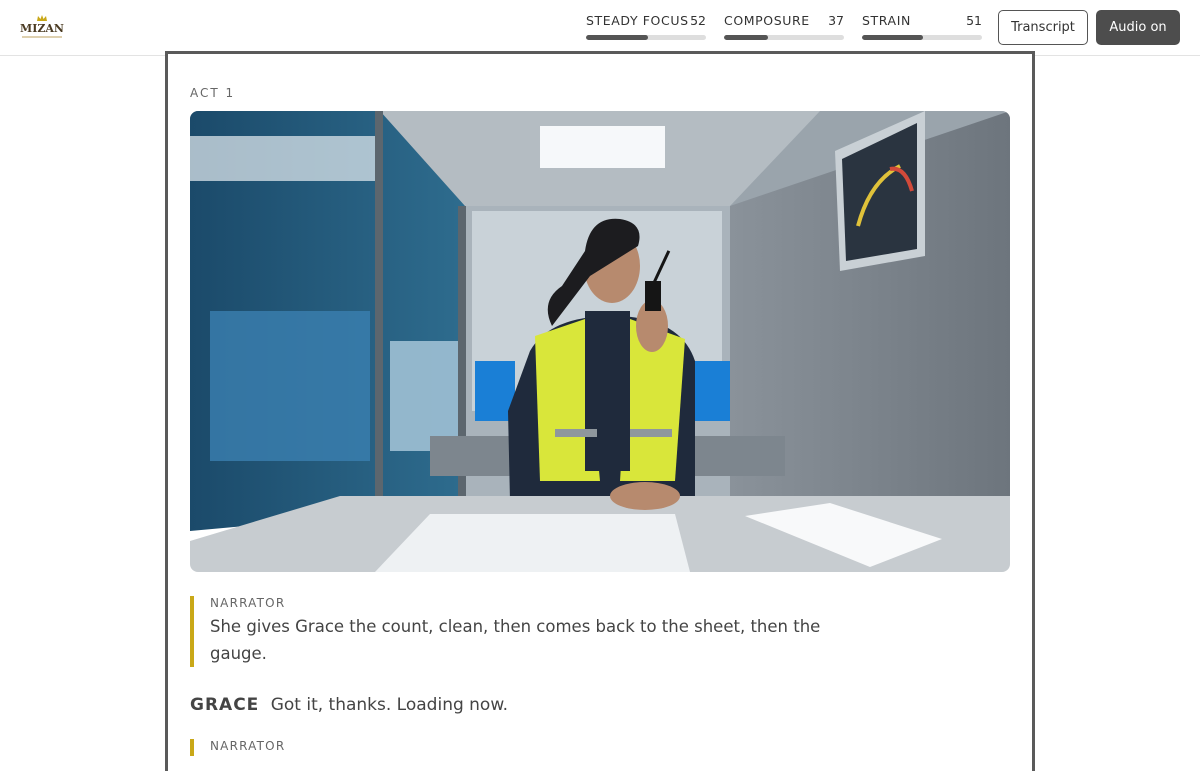  What do you see at coordinates (389, 705) in the screenshot?
I see `dialogue-text: Got it, thanks. Loading now.` at bounding box center [389, 705].